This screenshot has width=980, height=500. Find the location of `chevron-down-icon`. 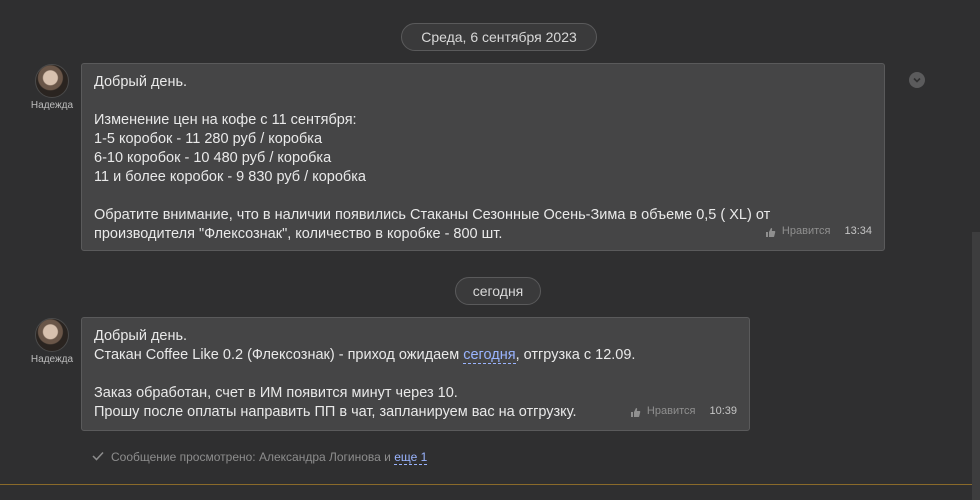

chevron-down-icon is located at coordinates (917, 80).